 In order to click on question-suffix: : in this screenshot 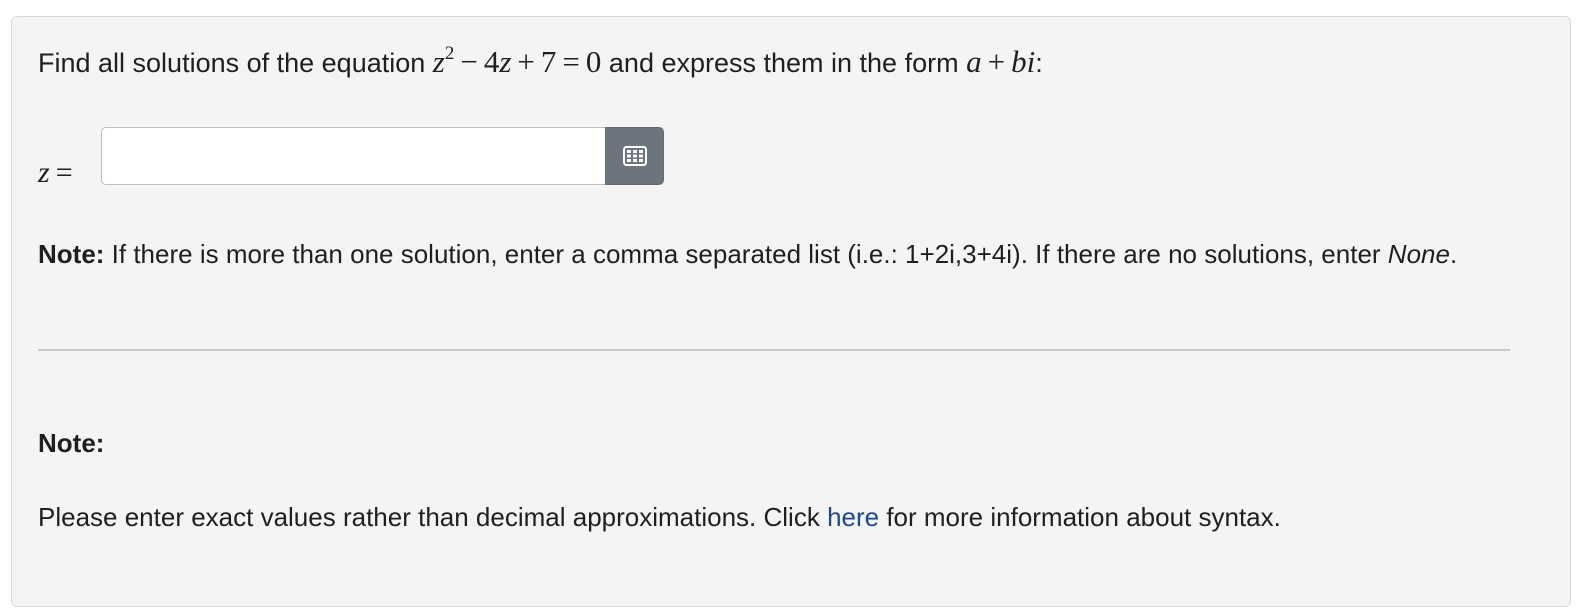, I will do `click(1039, 63)`.